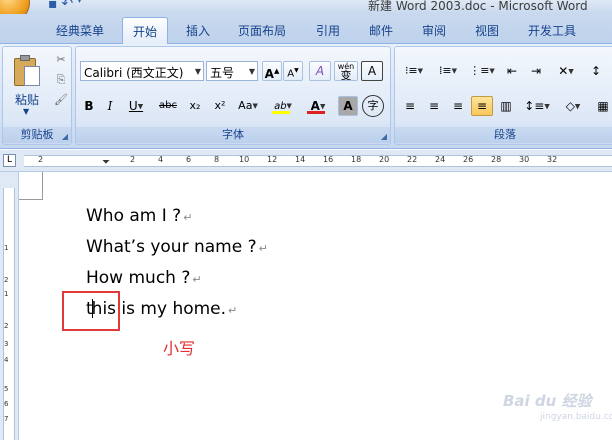  Describe the element at coordinates (316, 112) in the screenshot. I see `font-color-bar` at that location.